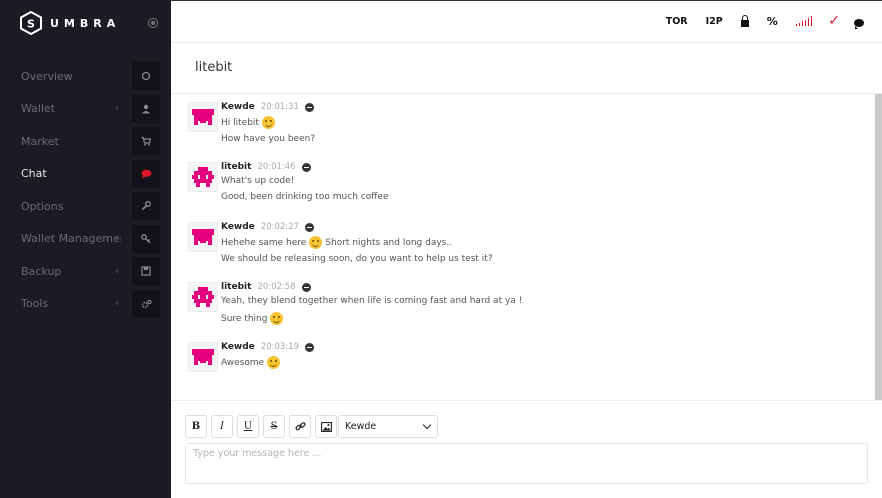 The height and width of the screenshot is (498, 882). What do you see at coordinates (526, 21) in the screenshot?
I see `top-bar: TOR I2P % ✓` at bounding box center [526, 21].